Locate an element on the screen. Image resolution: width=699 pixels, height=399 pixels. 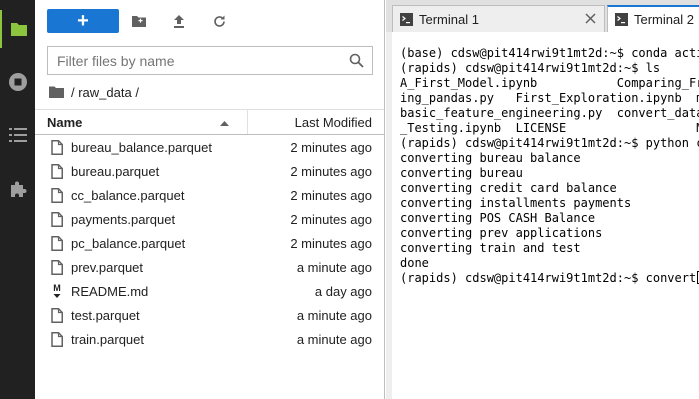
breadcrumb-path: / raw_data / is located at coordinates (105, 92).